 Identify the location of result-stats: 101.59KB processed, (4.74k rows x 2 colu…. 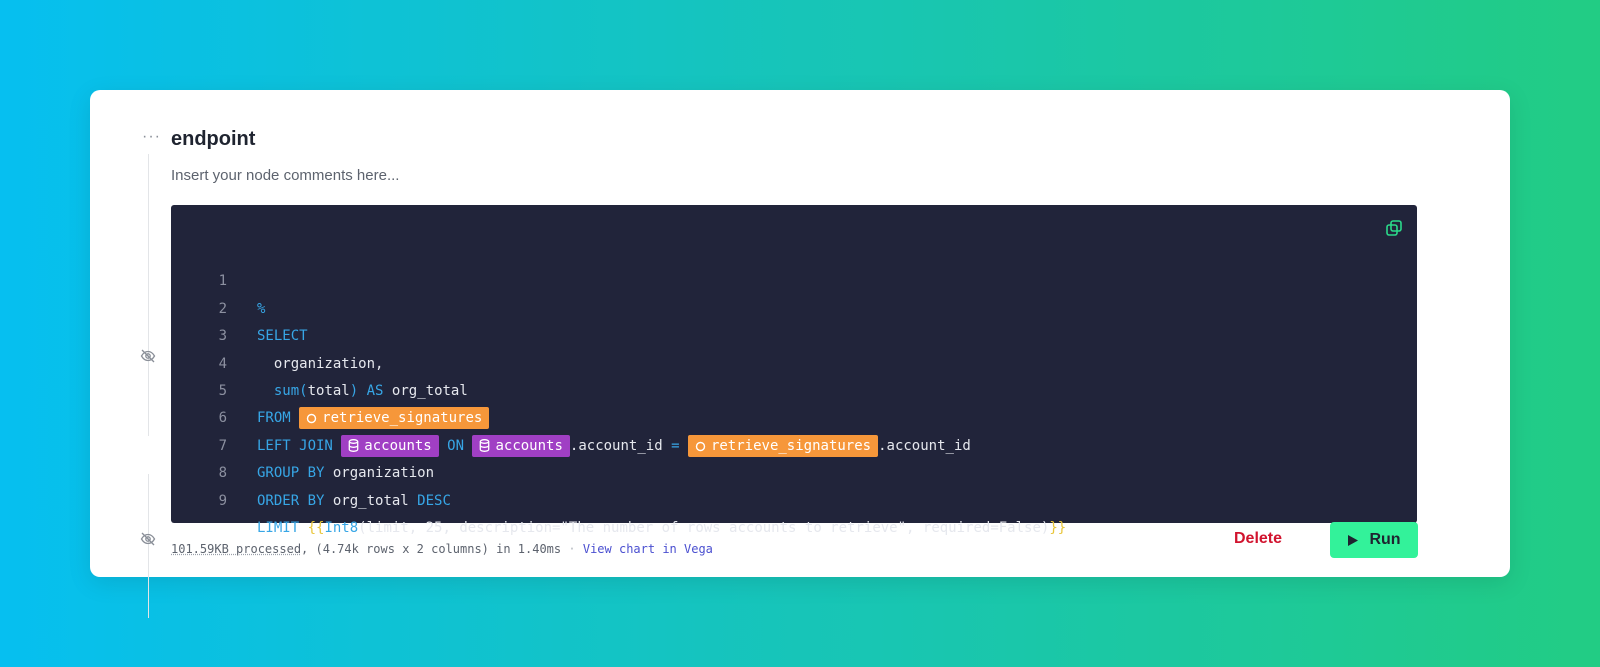
(442, 549).